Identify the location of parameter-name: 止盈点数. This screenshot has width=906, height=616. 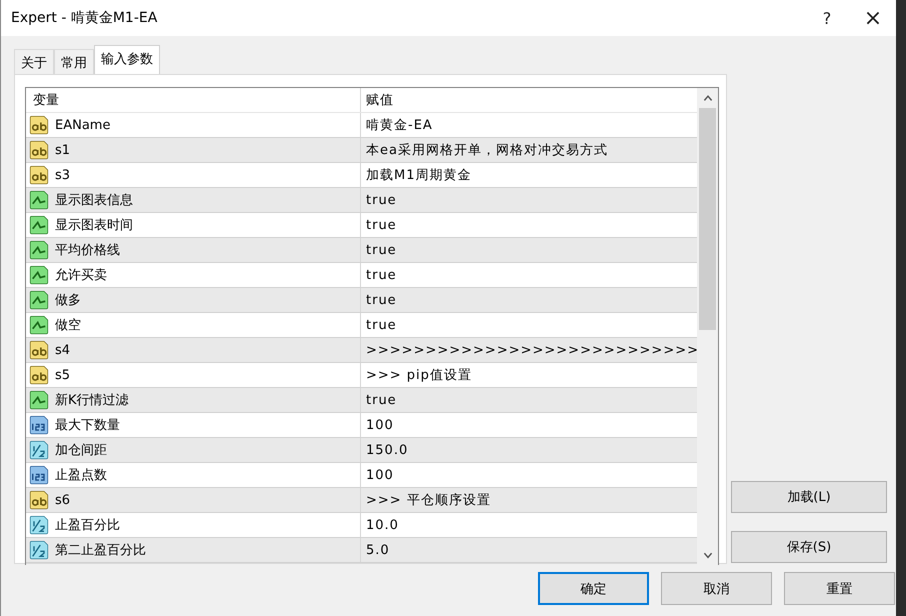
(81, 475).